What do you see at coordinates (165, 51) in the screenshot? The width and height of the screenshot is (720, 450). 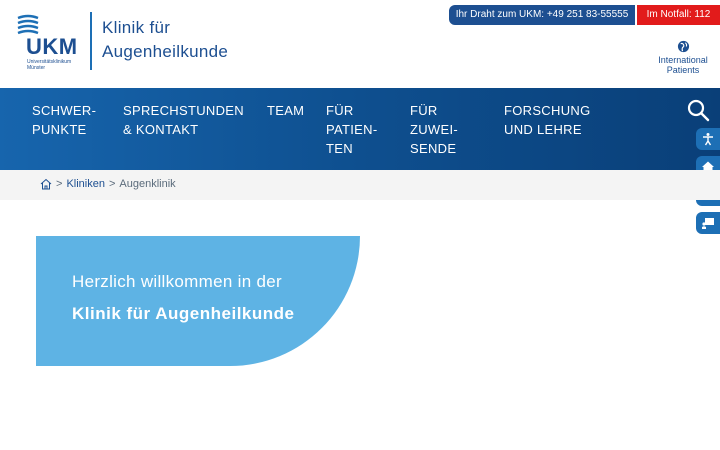 I see `clinic-name-line2: Augenheilkunde` at bounding box center [165, 51].